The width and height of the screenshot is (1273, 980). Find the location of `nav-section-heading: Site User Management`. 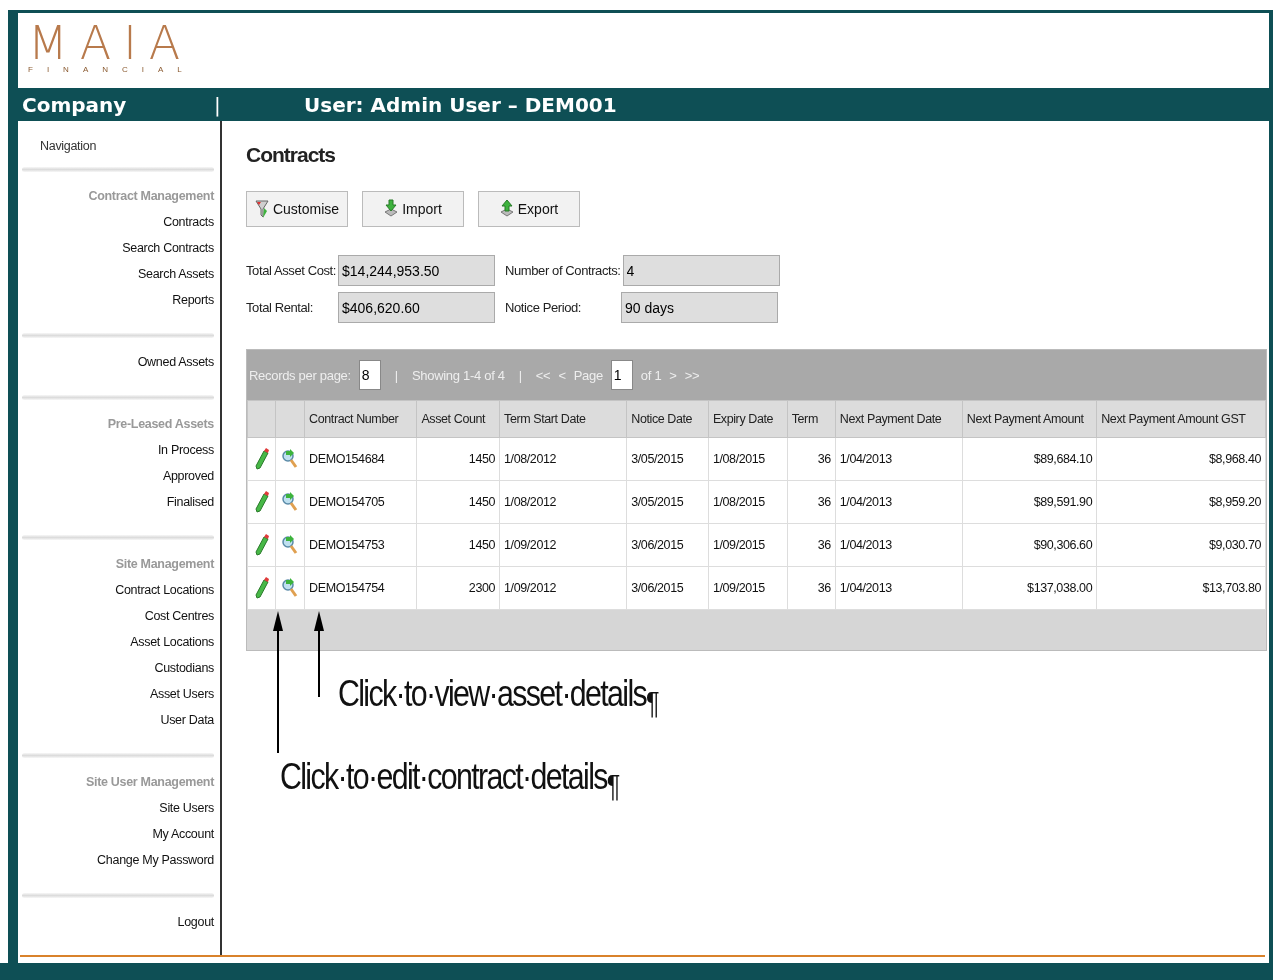

nav-section-heading: Site User Management is located at coordinates (149, 783).